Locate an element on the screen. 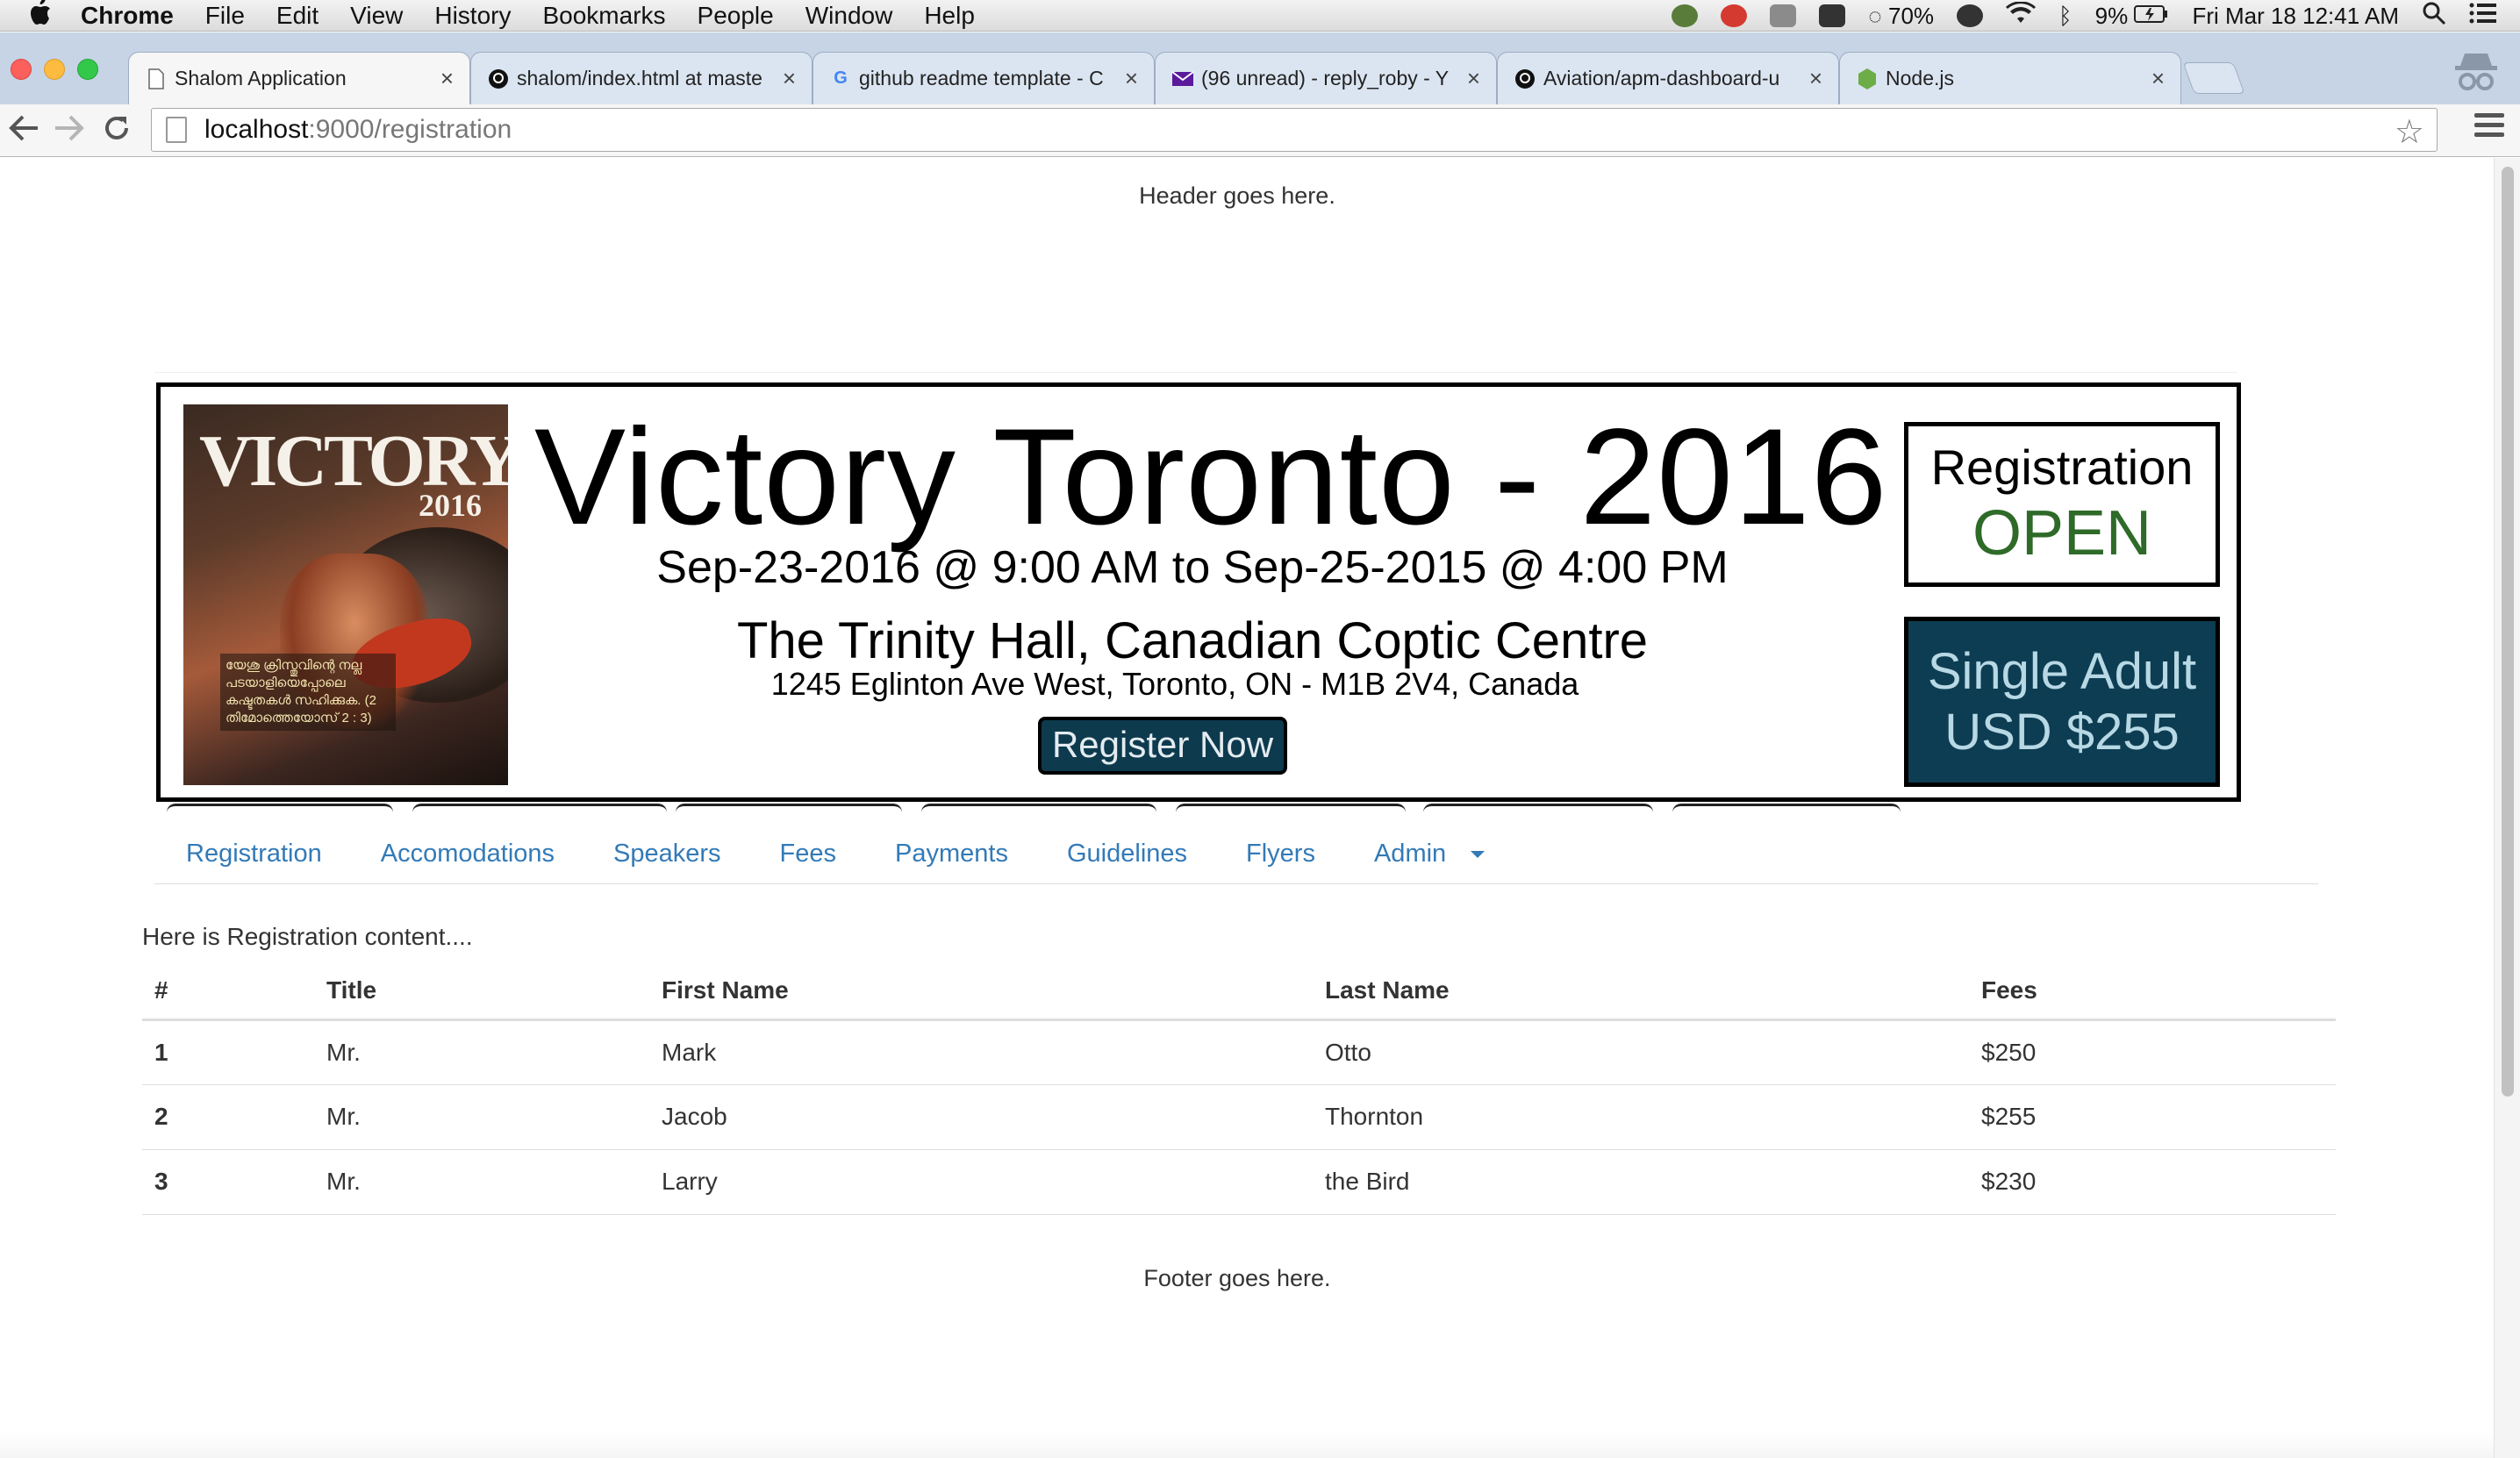 The height and width of the screenshot is (1458, 2520). bookmark-star-icon: ☆ is located at coordinates (2409, 132).